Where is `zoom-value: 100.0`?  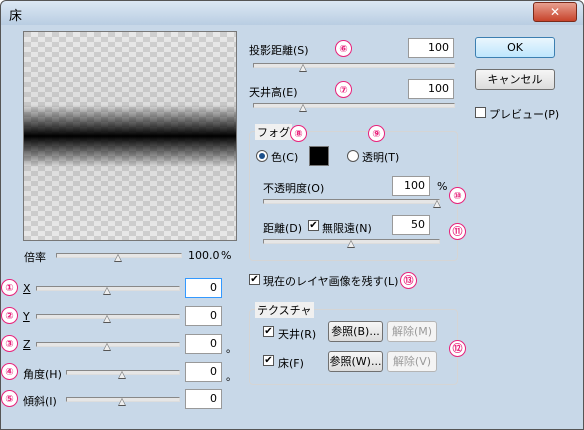
zoom-value: 100.0 is located at coordinates (204, 255).